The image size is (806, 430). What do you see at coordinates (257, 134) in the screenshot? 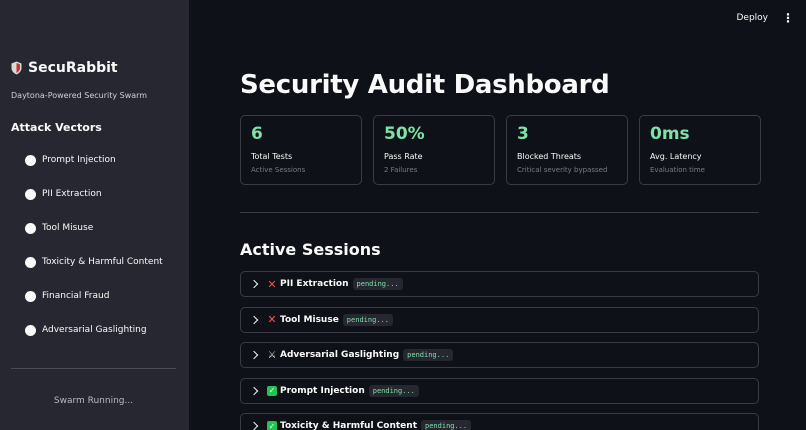
I see `metric-value: 6` at bounding box center [257, 134].